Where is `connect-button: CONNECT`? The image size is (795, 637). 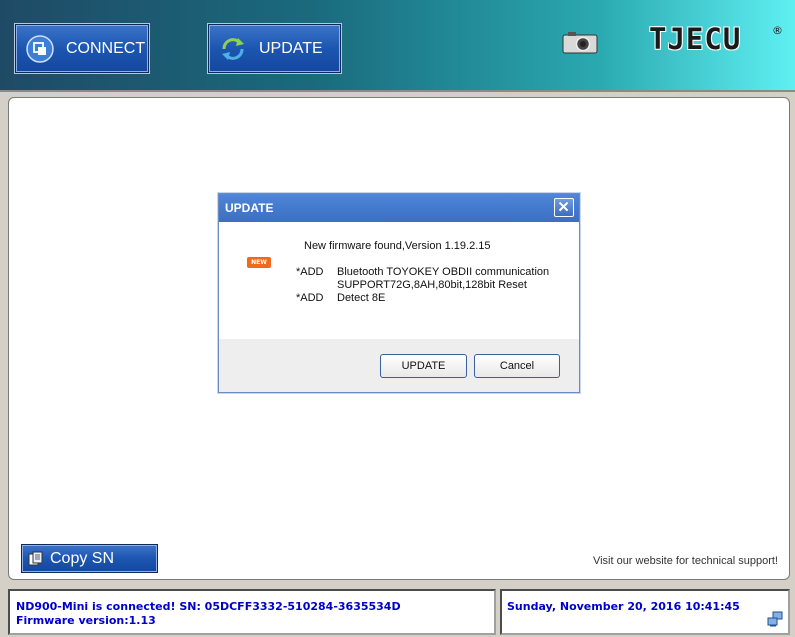 connect-button: CONNECT is located at coordinates (82, 48).